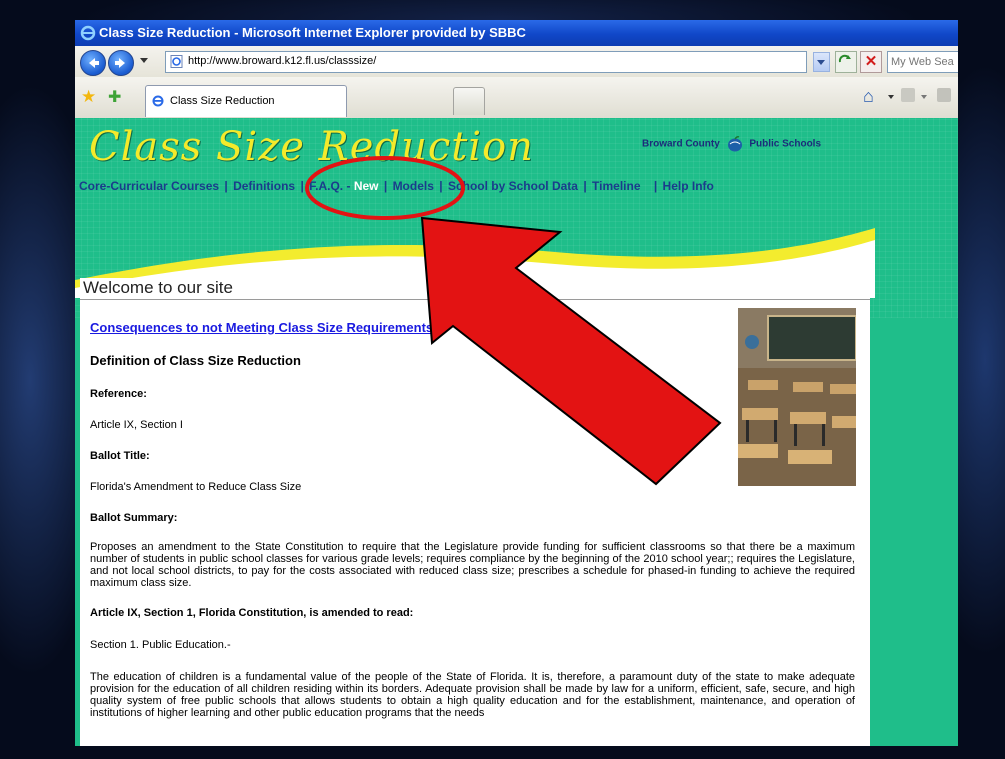 The width and height of the screenshot is (1005, 759). Describe the element at coordinates (158, 287) in the screenshot. I see `welcome-heading: Welcome to our site` at that location.